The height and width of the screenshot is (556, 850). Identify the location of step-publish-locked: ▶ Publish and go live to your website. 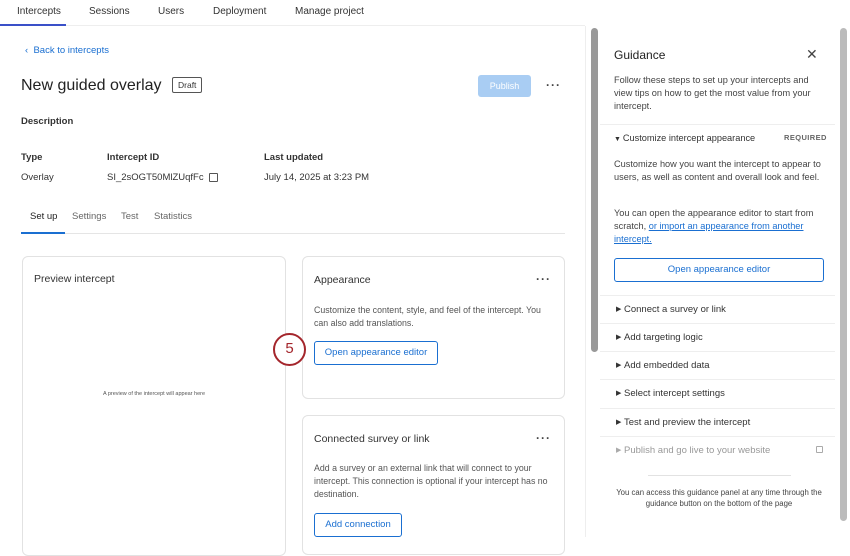
(717, 450).